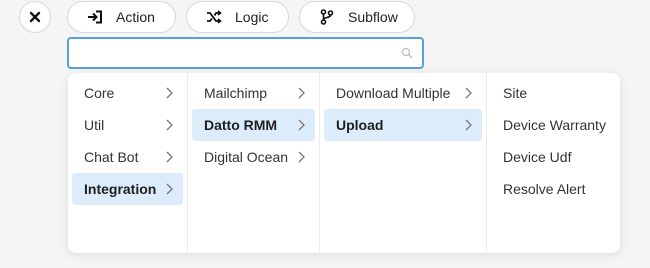  What do you see at coordinates (252, 17) in the screenshot?
I see `logic-button-label: Logic` at bounding box center [252, 17].